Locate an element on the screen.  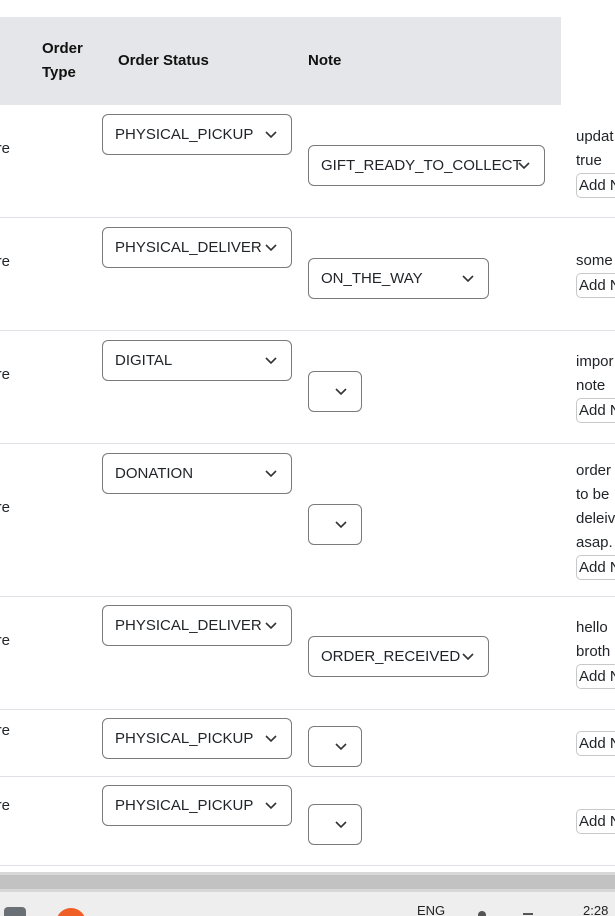
note-cell: some Add N is located at coordinates (595, 273).